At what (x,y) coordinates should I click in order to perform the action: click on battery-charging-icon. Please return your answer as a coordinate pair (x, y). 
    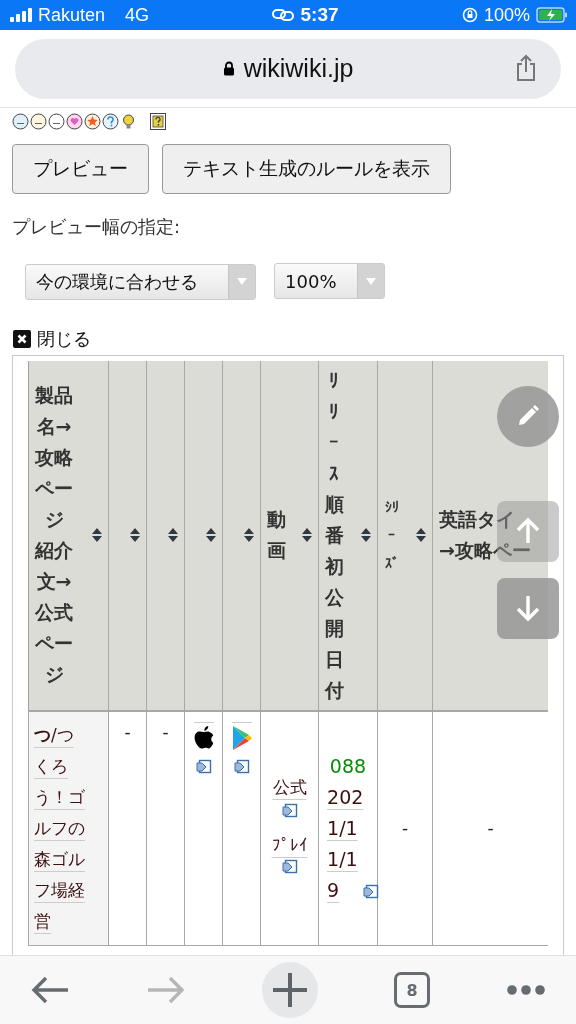
    Looking at the image, I should click on (552, 15).